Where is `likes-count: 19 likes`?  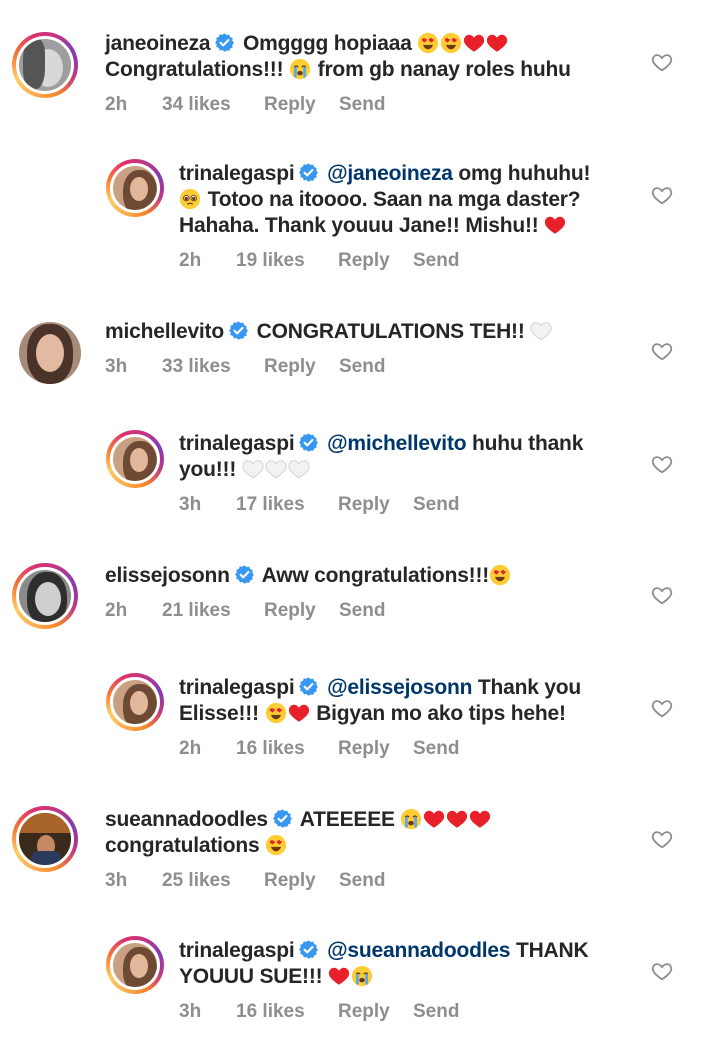
likes-count: 19 likes is located at coordinates (287, 261).